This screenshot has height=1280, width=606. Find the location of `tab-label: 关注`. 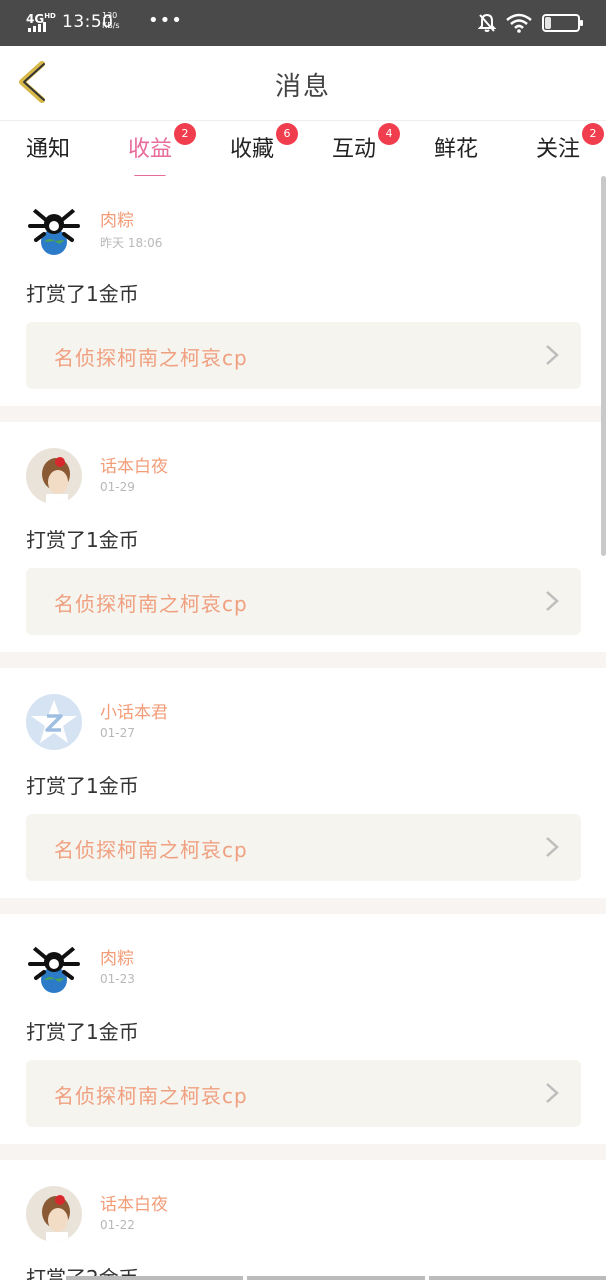

tab-label: 关注 is located at coordinates (557, 149).